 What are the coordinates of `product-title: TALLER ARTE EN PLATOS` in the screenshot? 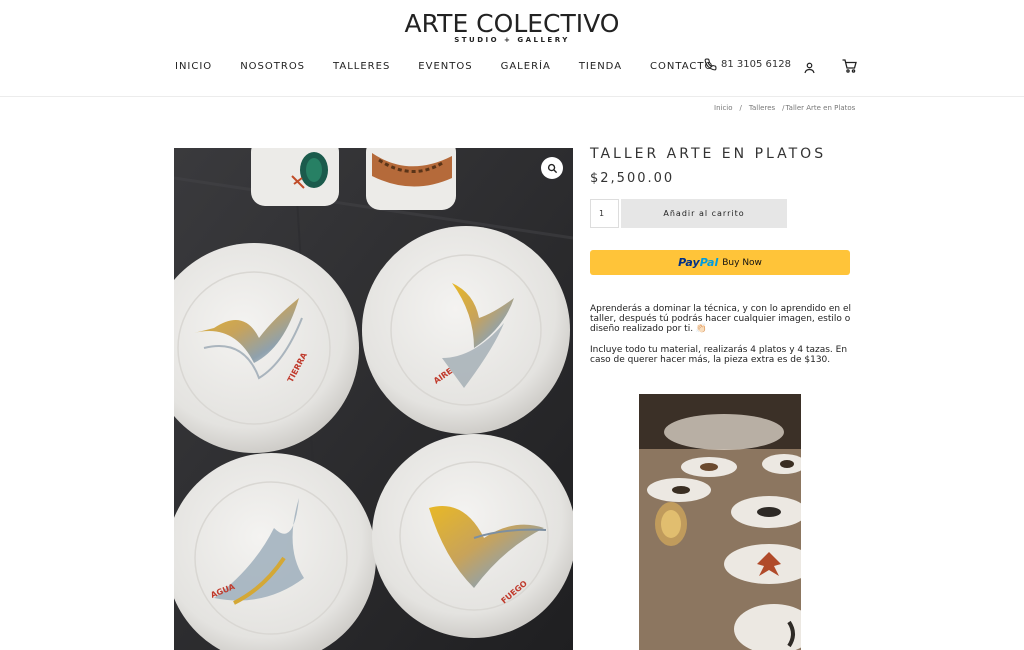 It's located at (708, 154).